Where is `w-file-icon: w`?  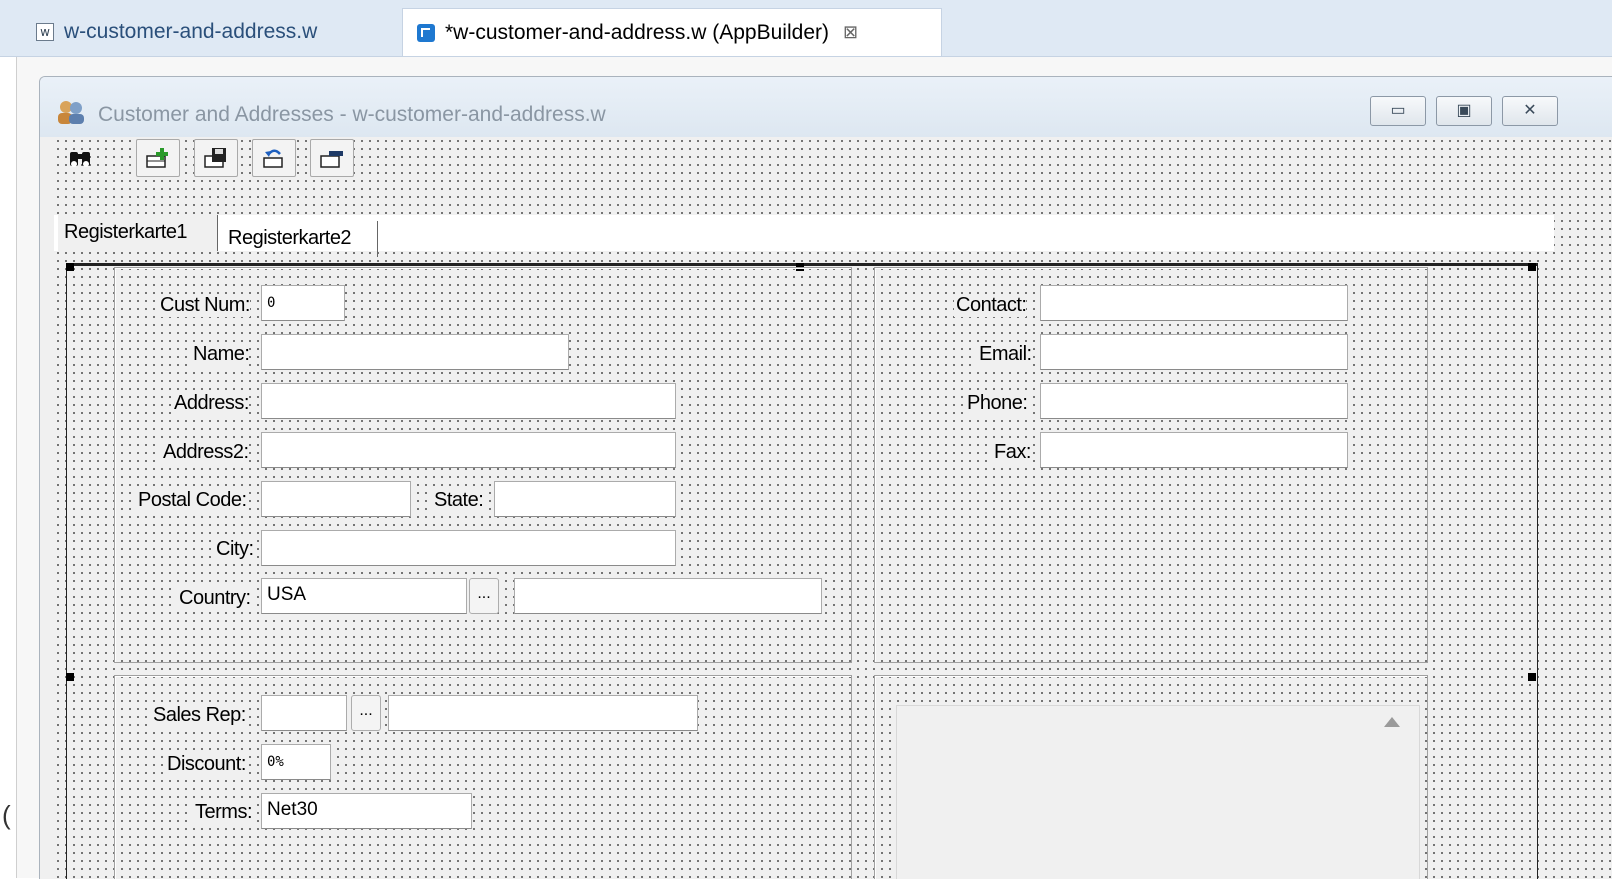 w-file-icon: w is located at coordinates (45, 32).